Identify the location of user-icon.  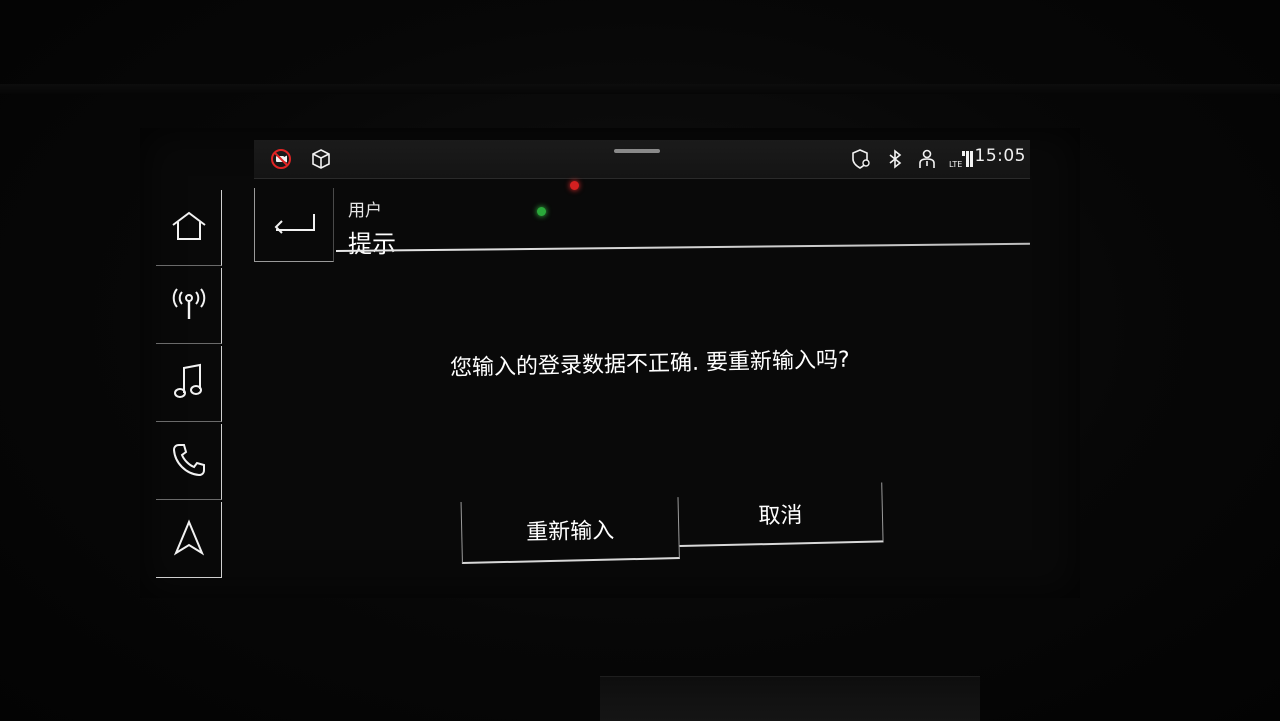
(927, 159).